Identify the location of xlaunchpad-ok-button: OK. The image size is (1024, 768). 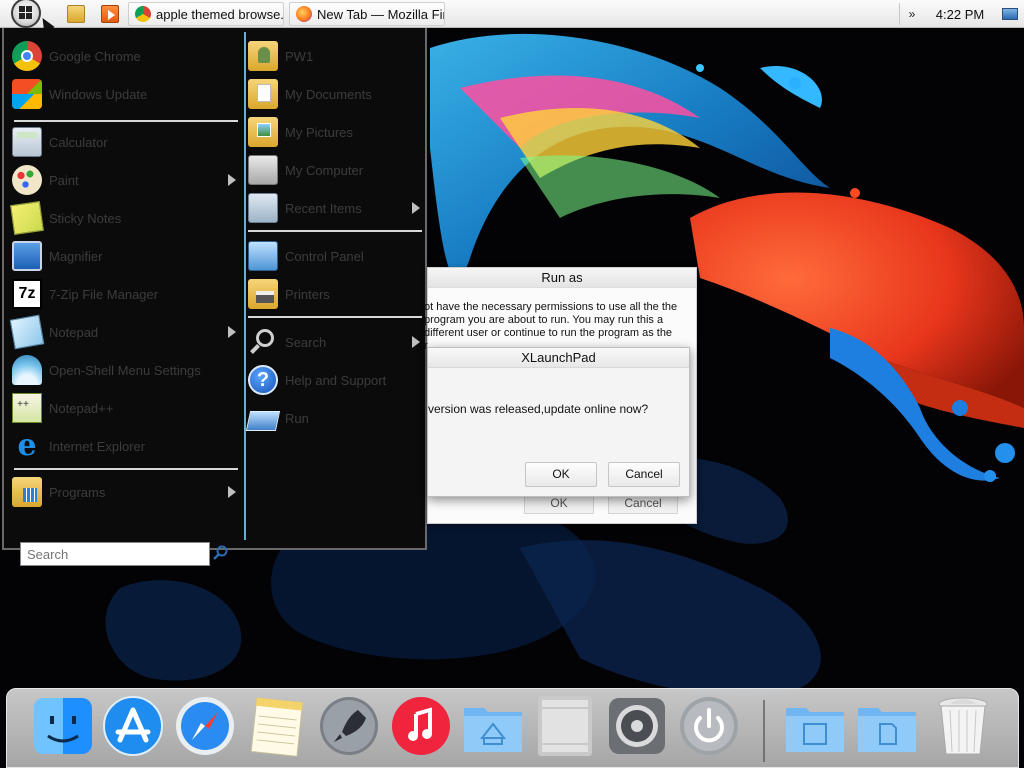
(561, 474).